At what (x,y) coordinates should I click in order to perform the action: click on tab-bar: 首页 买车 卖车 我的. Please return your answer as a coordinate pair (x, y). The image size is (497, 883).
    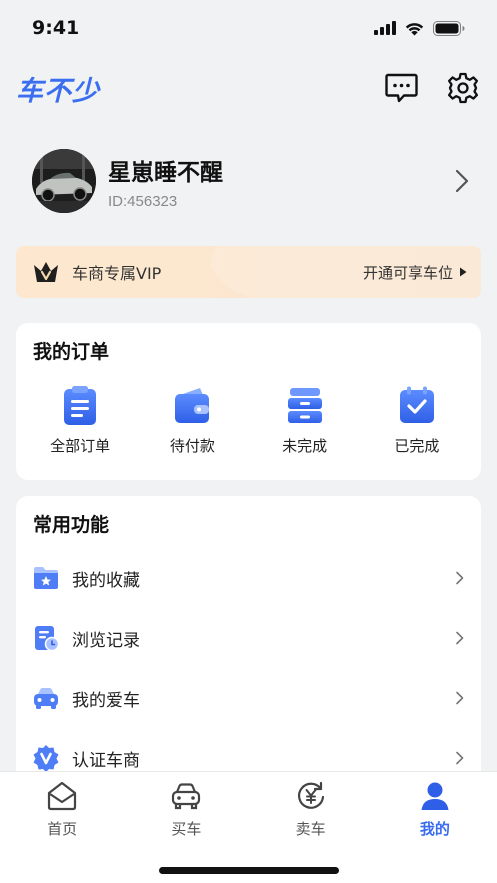
    Looking at the image, I should click on (248, 827).